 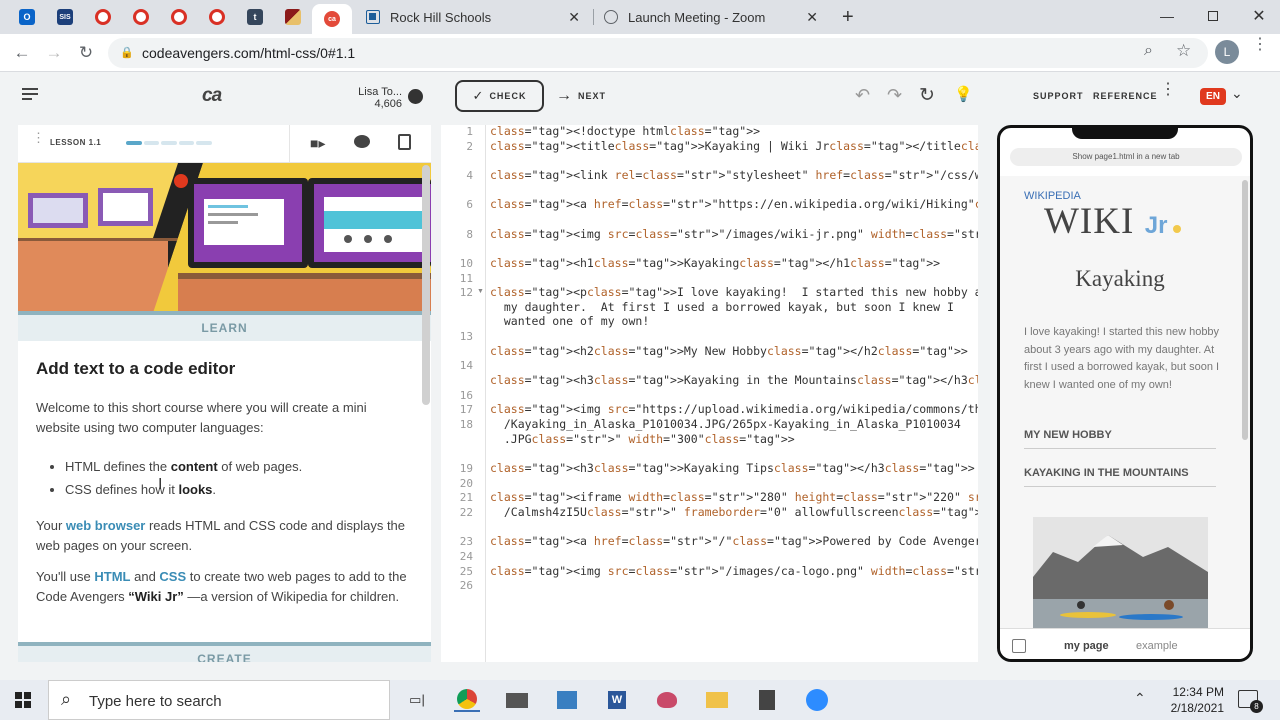 I want to click on hint-lightbulb-icon: 💡, so click(x=963, y=94).